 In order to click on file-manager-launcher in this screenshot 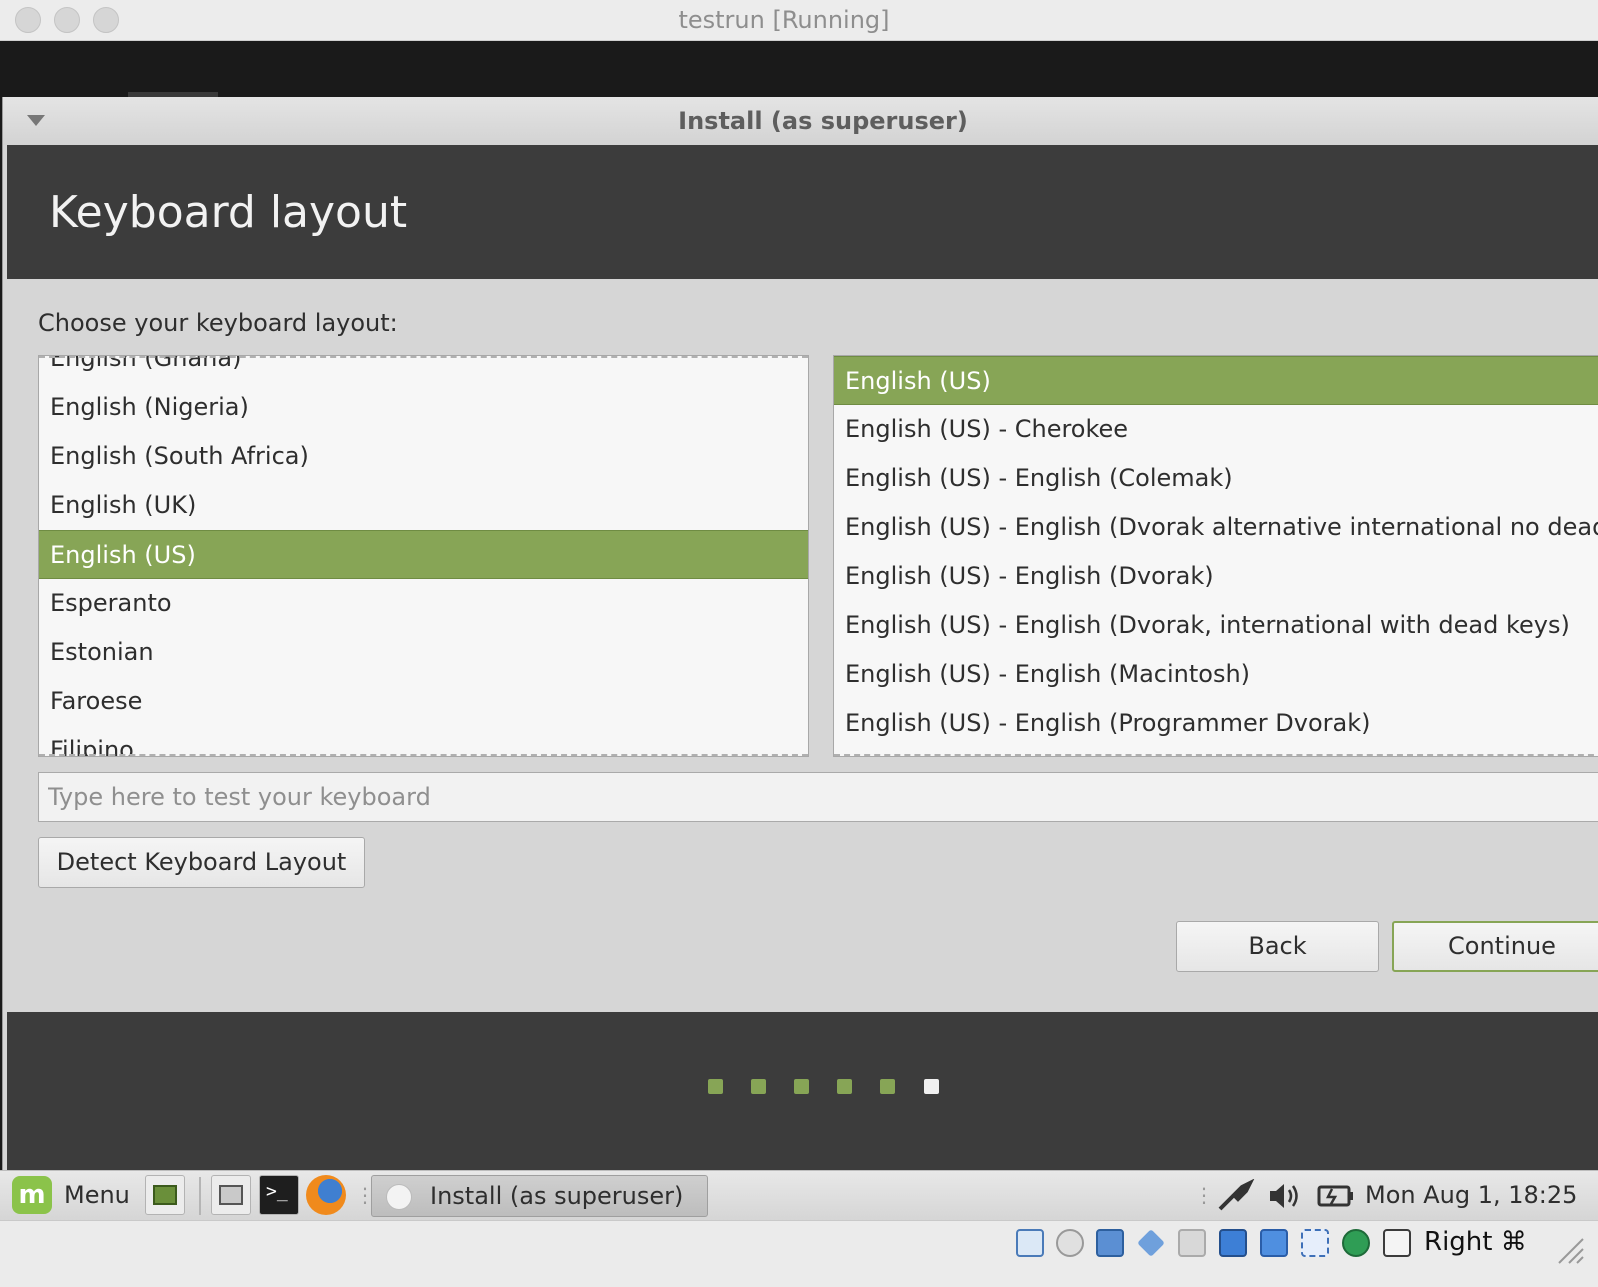, I will do `click(231, 1195)`.